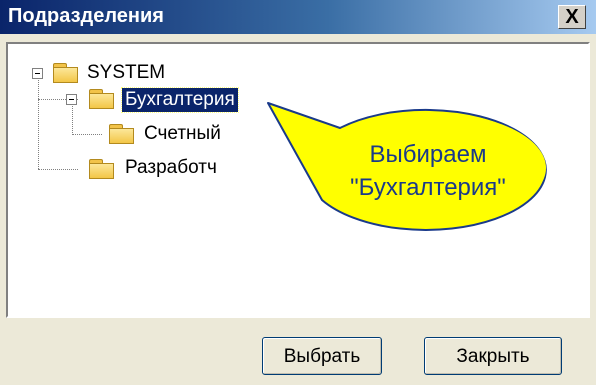 This screenshot has height=385, width=596. What do you see at coordinates (428, 171) in the screenshot?
I see `callout-text: Выбираем "Бухгалтерия"` at bounding box center [428, 171].